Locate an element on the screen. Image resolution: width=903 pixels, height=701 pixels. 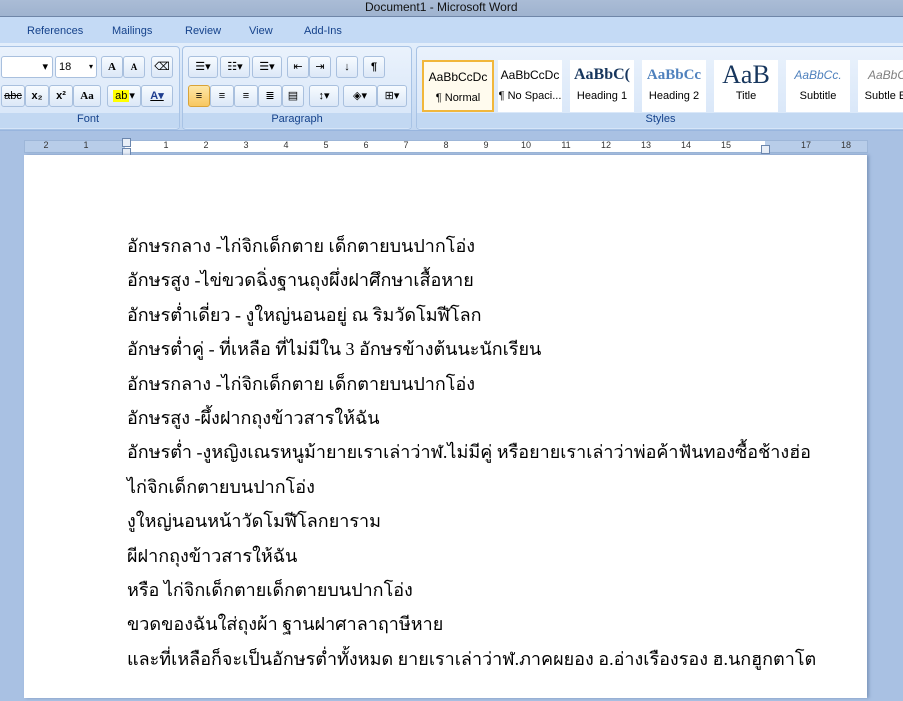
borders-icon: ⊞▾ is located at coordinates (392, 96).